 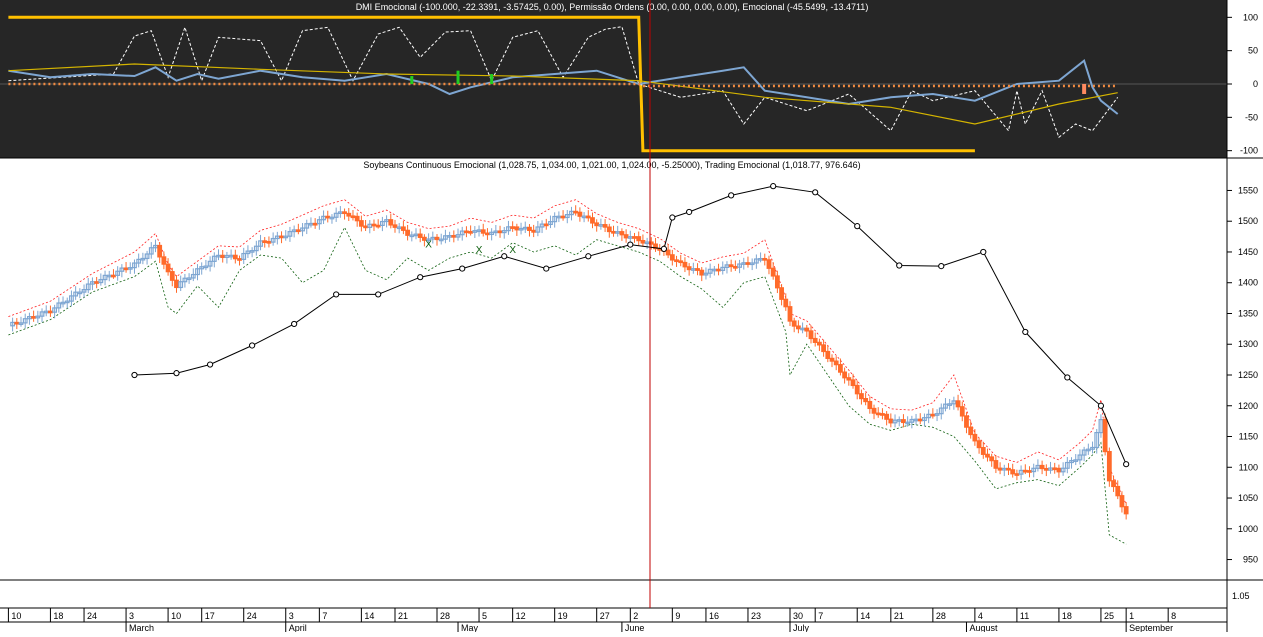 What do you see at coordinates (92, 616) in the screenshot?
I see `date-tick-label: 24` at bounding box center [92, 616].